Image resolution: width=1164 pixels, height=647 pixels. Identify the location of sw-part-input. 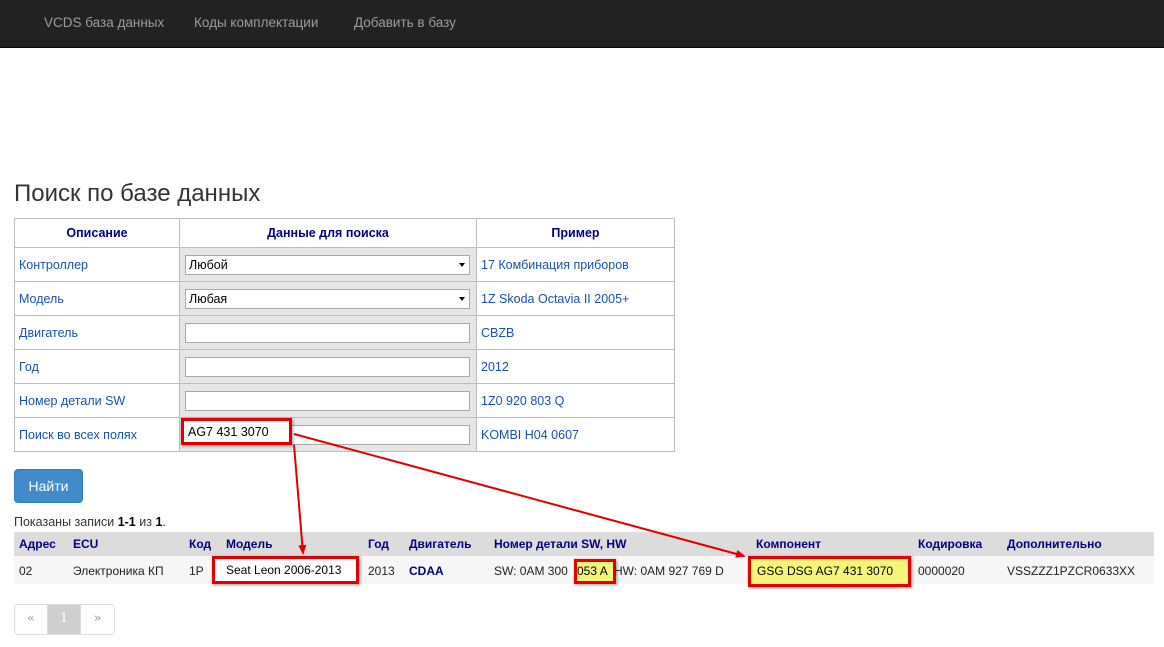
(327, 400).